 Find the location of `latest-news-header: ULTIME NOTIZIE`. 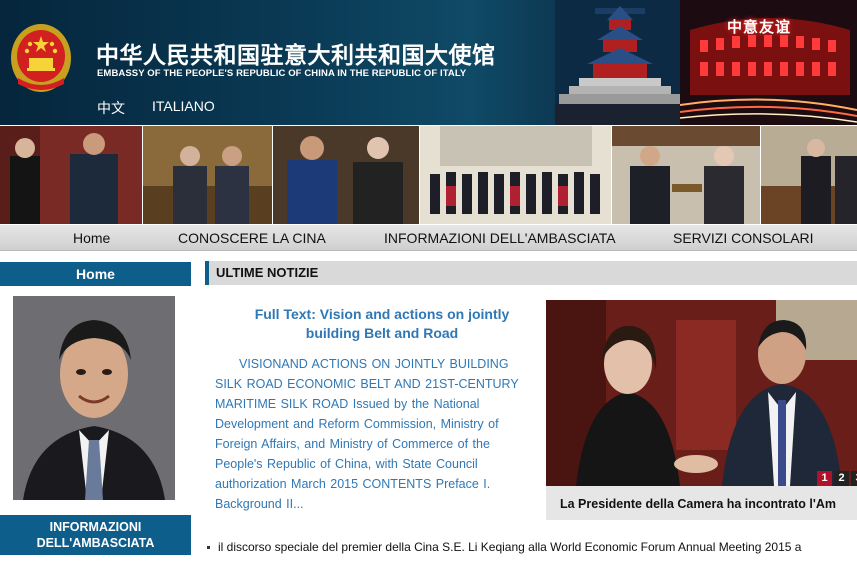

latest-news-header: ULTIME NOTIZIE is located at coordinates (531, 273).